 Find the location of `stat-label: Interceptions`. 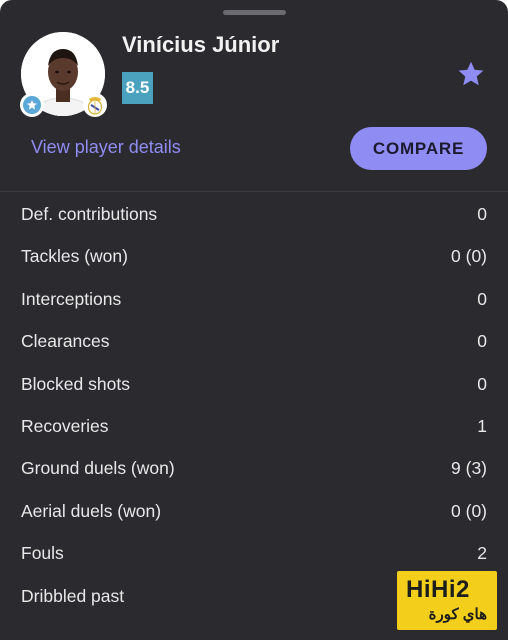

stat-label: Interceptions is located at coordinates (71, 298).